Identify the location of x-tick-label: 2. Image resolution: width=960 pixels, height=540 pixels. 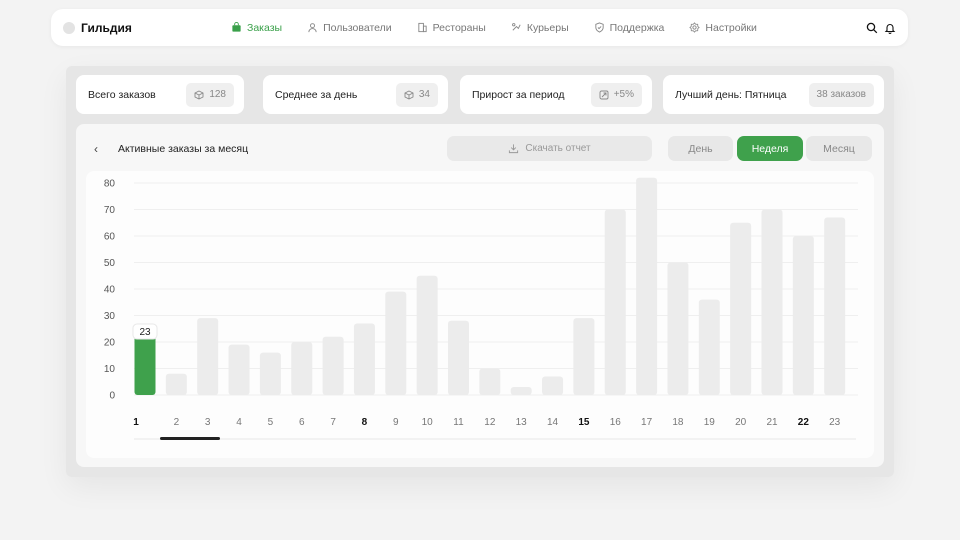
(177, 422).